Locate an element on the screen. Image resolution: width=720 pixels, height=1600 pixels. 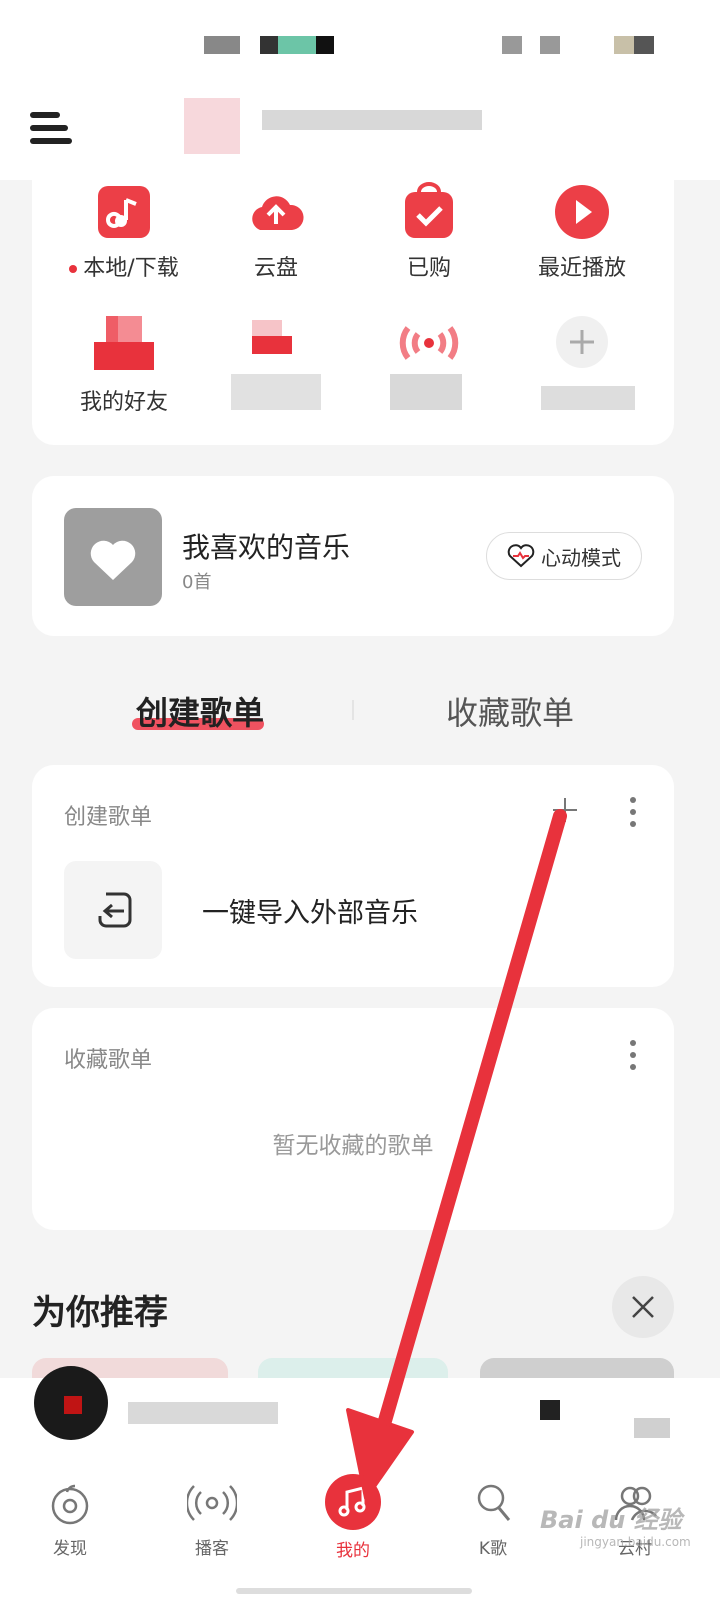
close-recommend-button is located at coordinates (643, 1307).